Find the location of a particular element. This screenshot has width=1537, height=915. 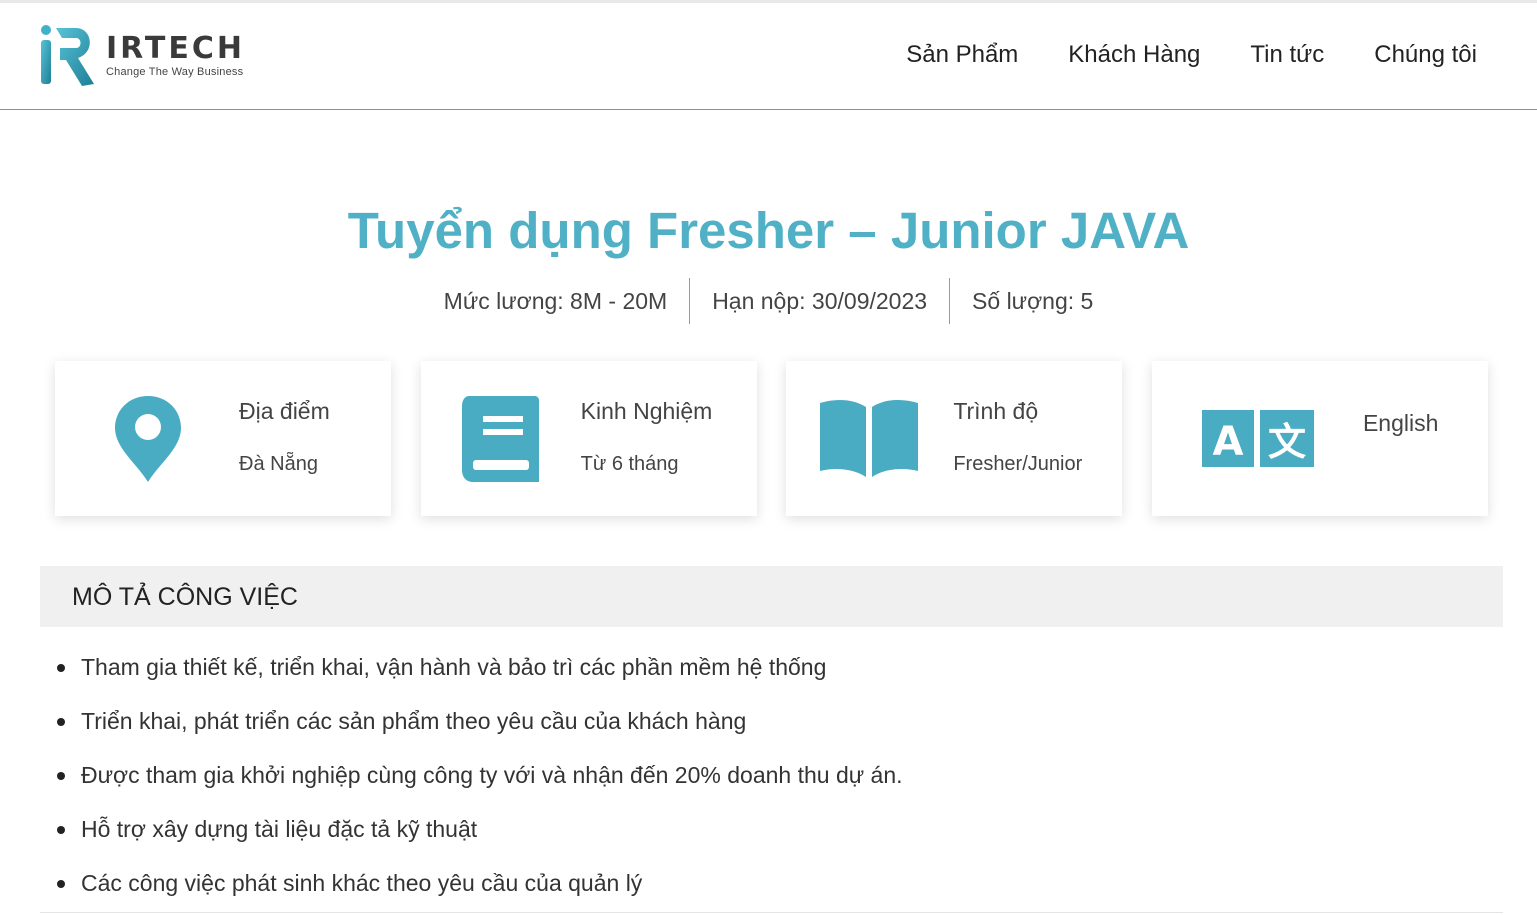

card-level-label: Trình độ is located at coordinates (996, 411).